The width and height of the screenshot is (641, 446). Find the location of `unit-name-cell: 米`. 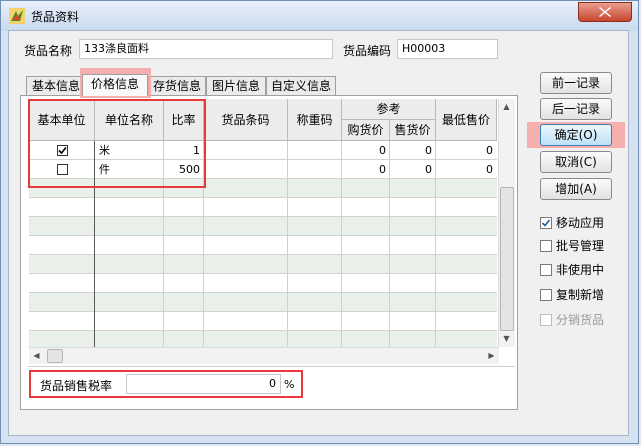

unit-name-cell: 米 is located at coordinates (129, 150).